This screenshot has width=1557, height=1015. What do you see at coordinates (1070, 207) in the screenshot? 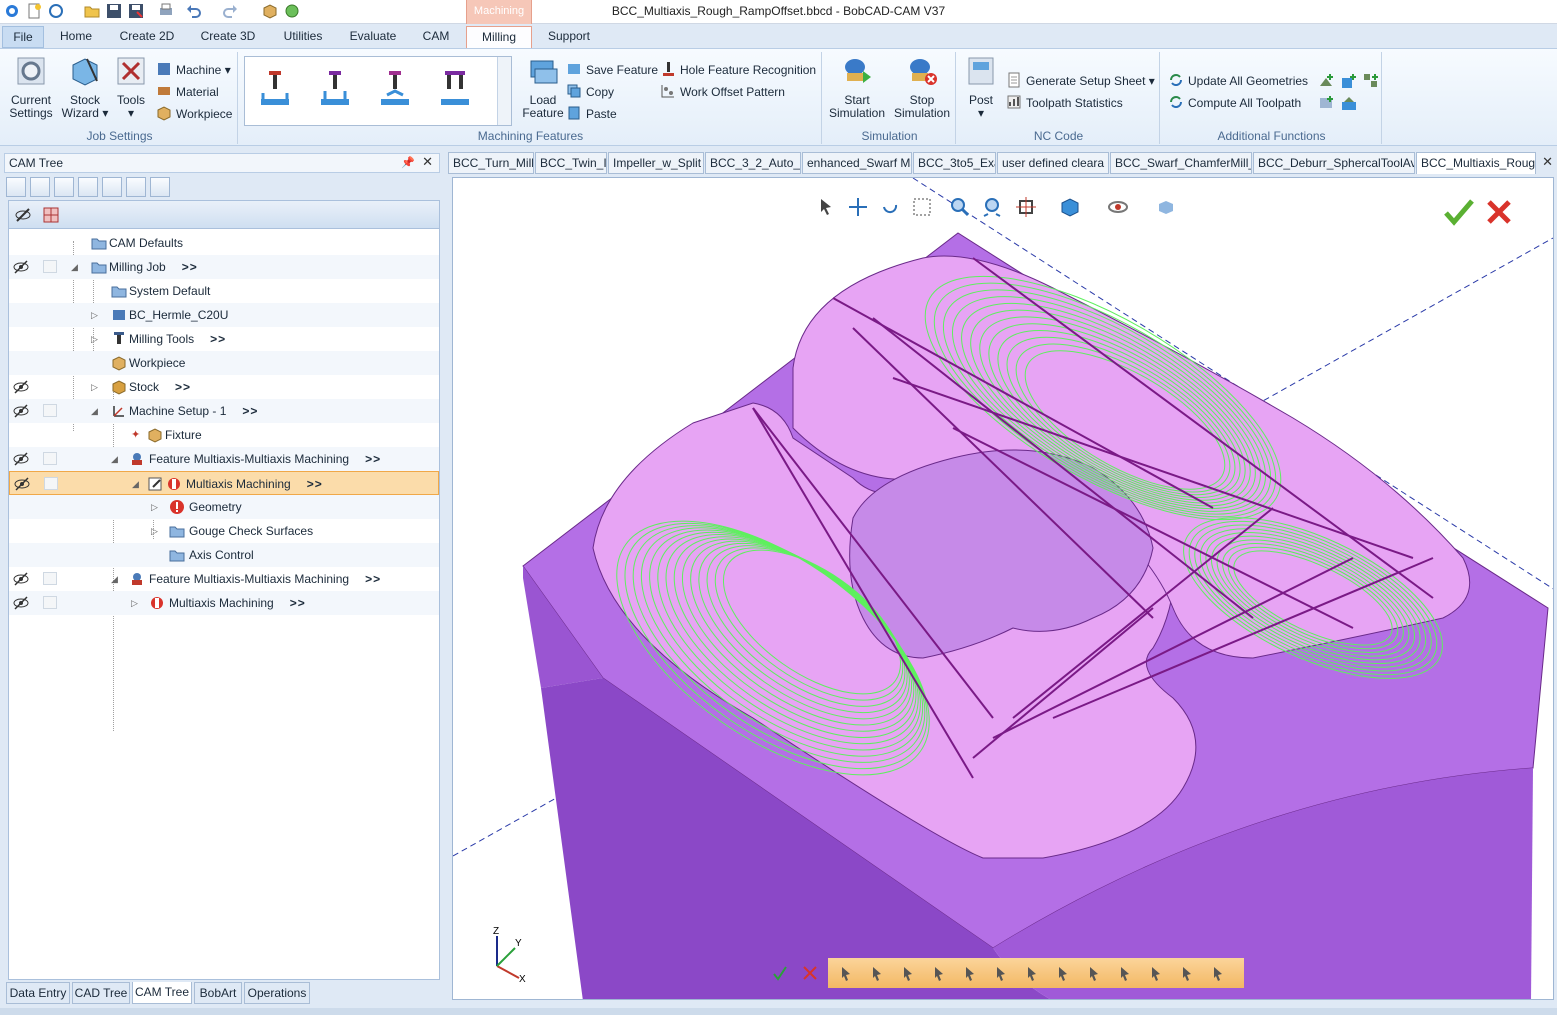
I see `view-cube-icon` at bounding box center [1070, 207].